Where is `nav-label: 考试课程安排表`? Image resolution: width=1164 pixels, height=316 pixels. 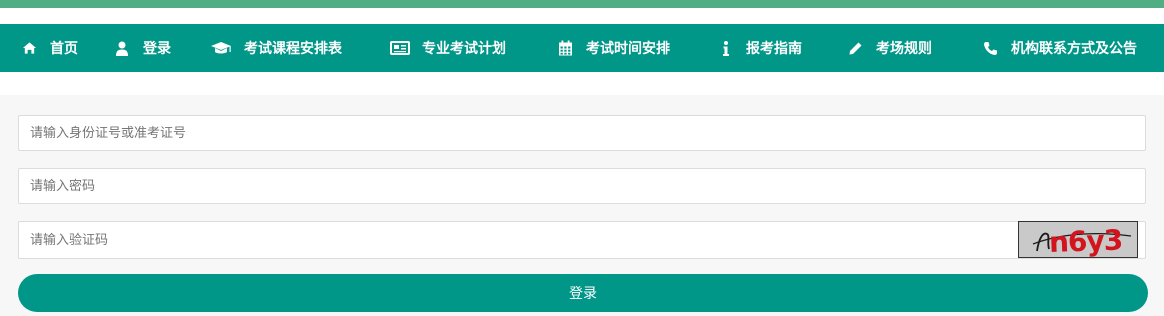 nav-label: 考试课程安排表 is located at coordinates (293, 49).